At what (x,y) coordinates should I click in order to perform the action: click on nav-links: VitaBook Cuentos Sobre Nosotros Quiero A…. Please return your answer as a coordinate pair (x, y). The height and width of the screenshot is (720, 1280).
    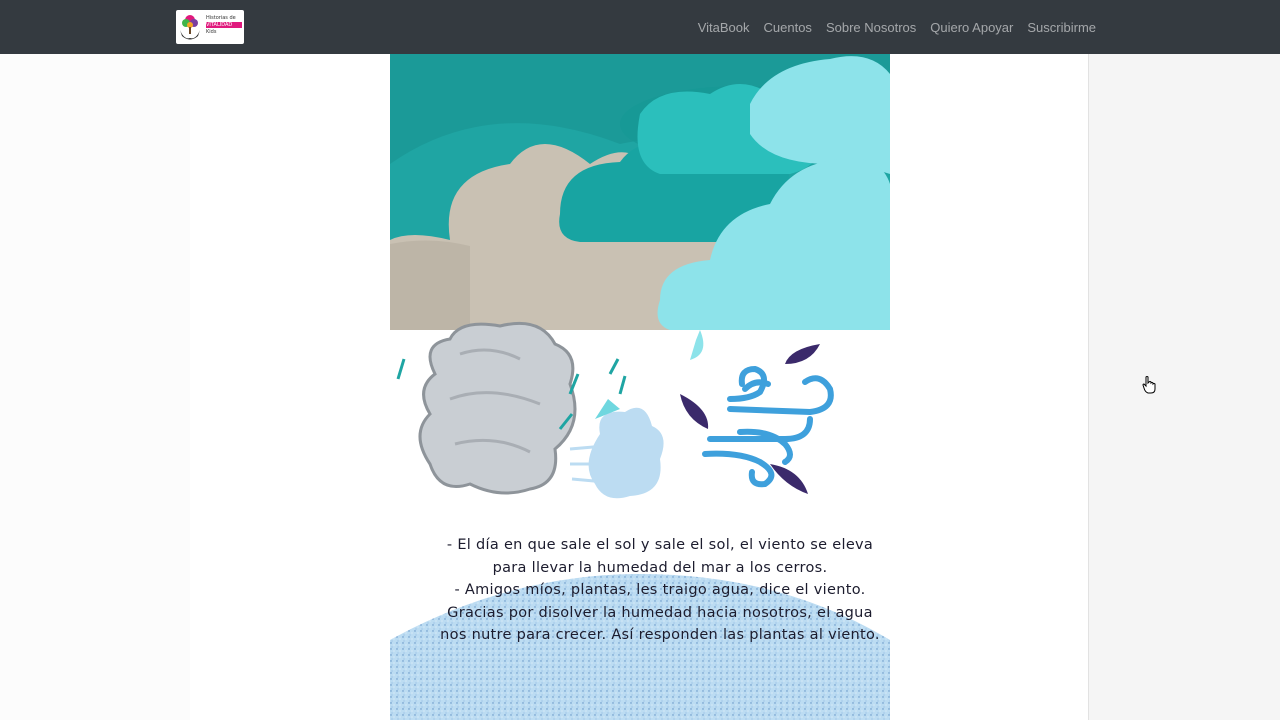
    Looking at the image, I should click on (890, 27).